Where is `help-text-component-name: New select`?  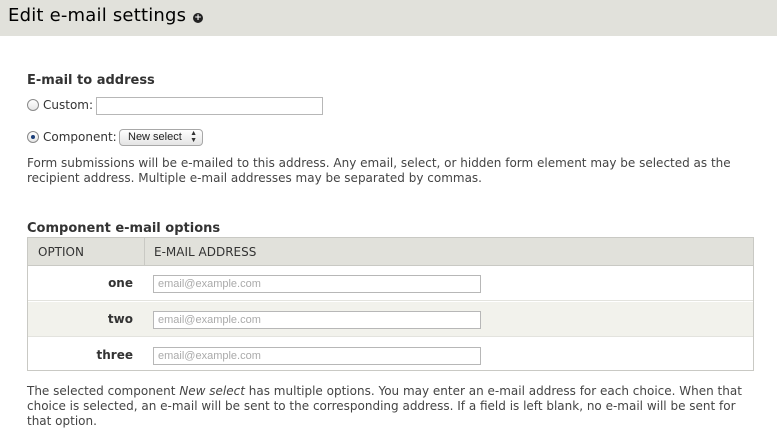
help-text-component-name: New select is located at coordinates (212, 391).